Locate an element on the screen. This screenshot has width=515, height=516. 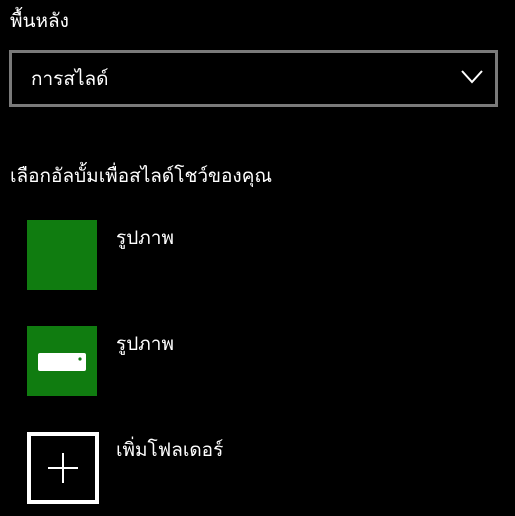
drive-icon is located at coordinates (62, 362).